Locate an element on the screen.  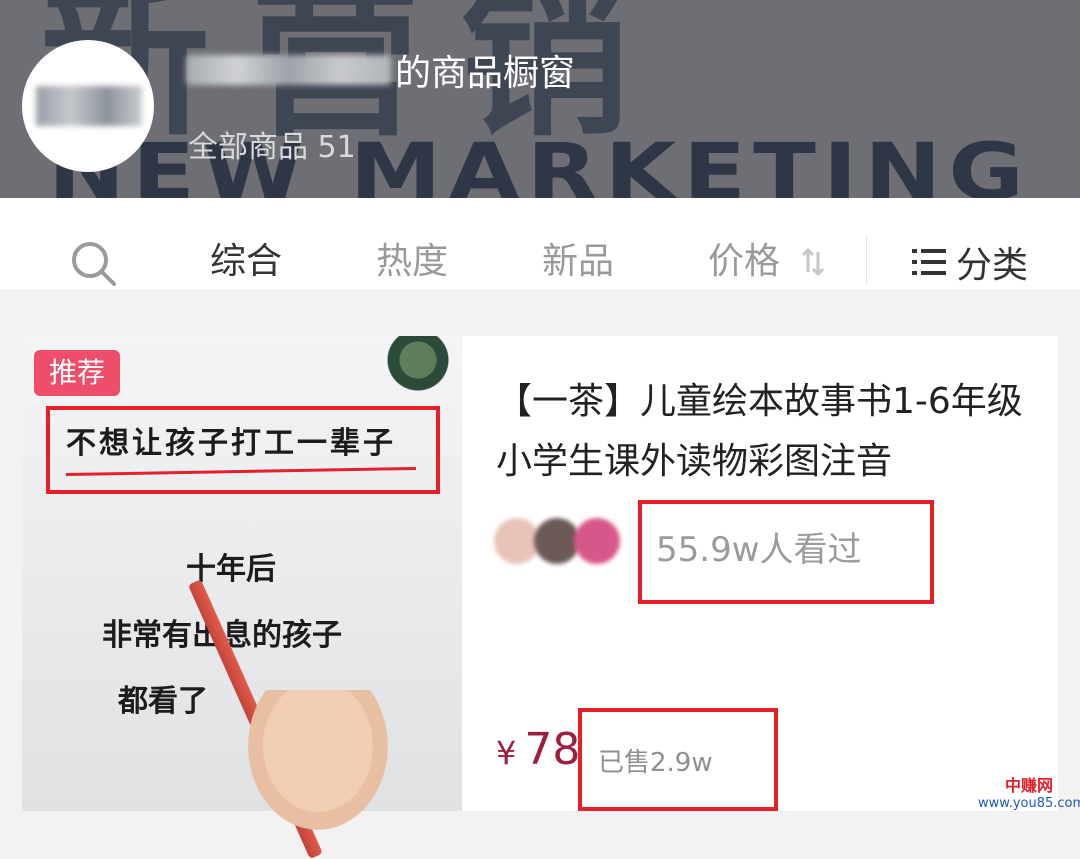
viewer-avatars is located at coordinates (558, 542).